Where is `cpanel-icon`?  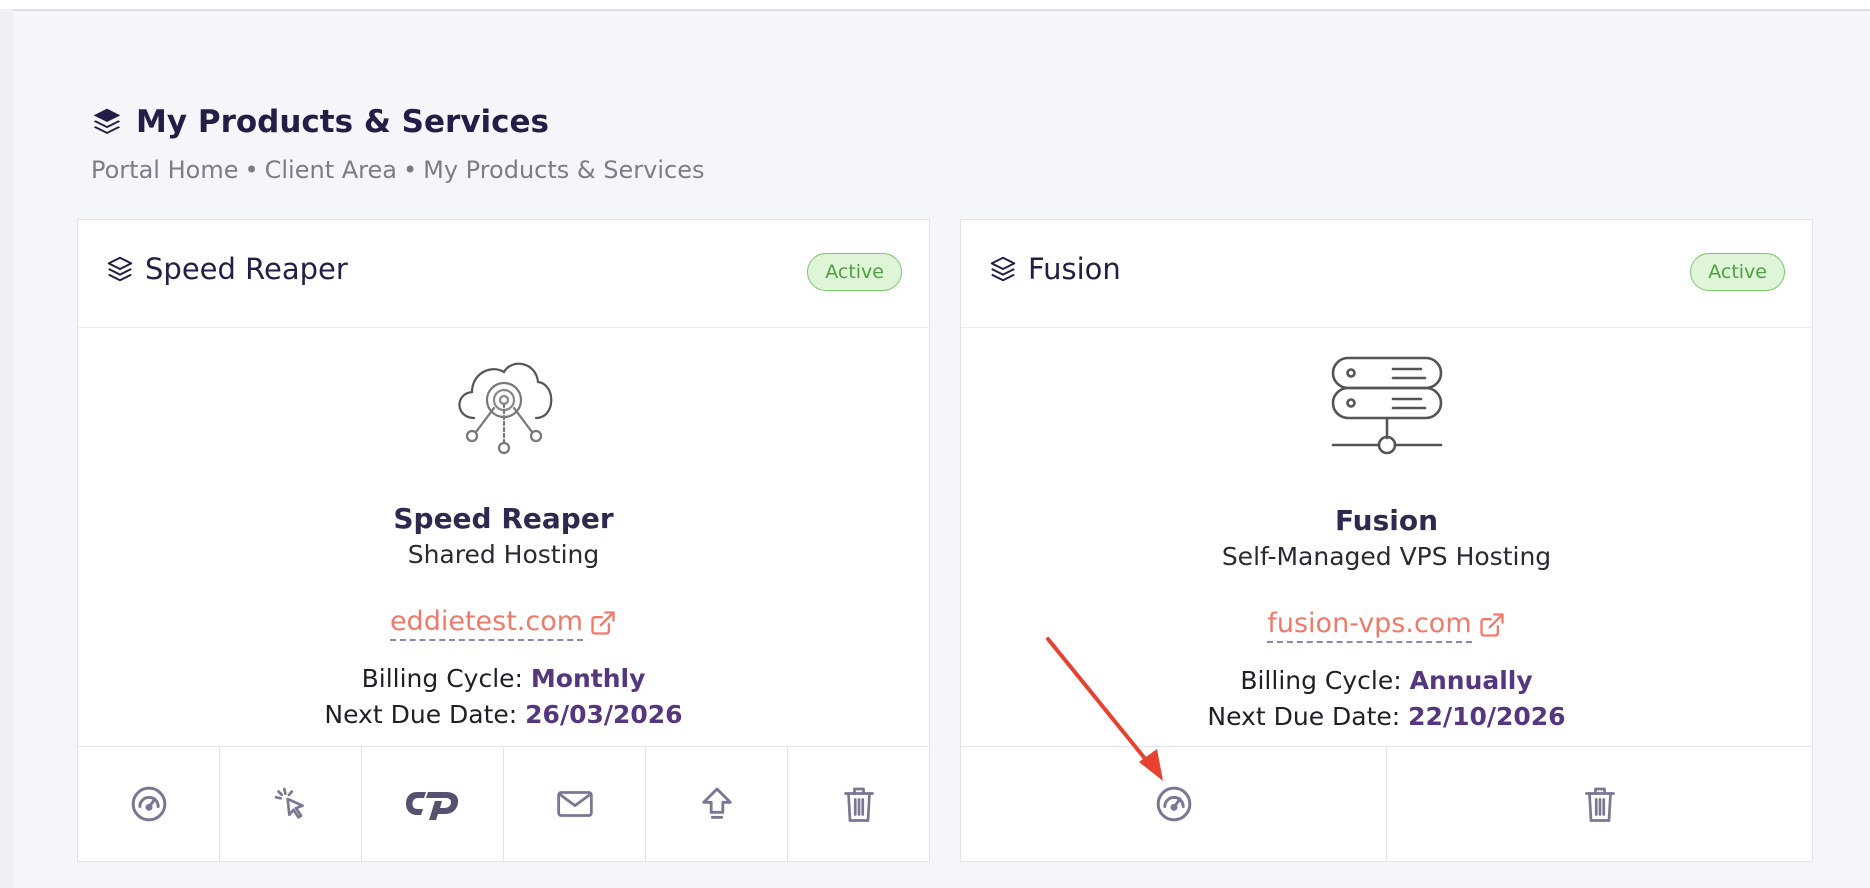
cpanel-icon is located at coordinates (431, 806).